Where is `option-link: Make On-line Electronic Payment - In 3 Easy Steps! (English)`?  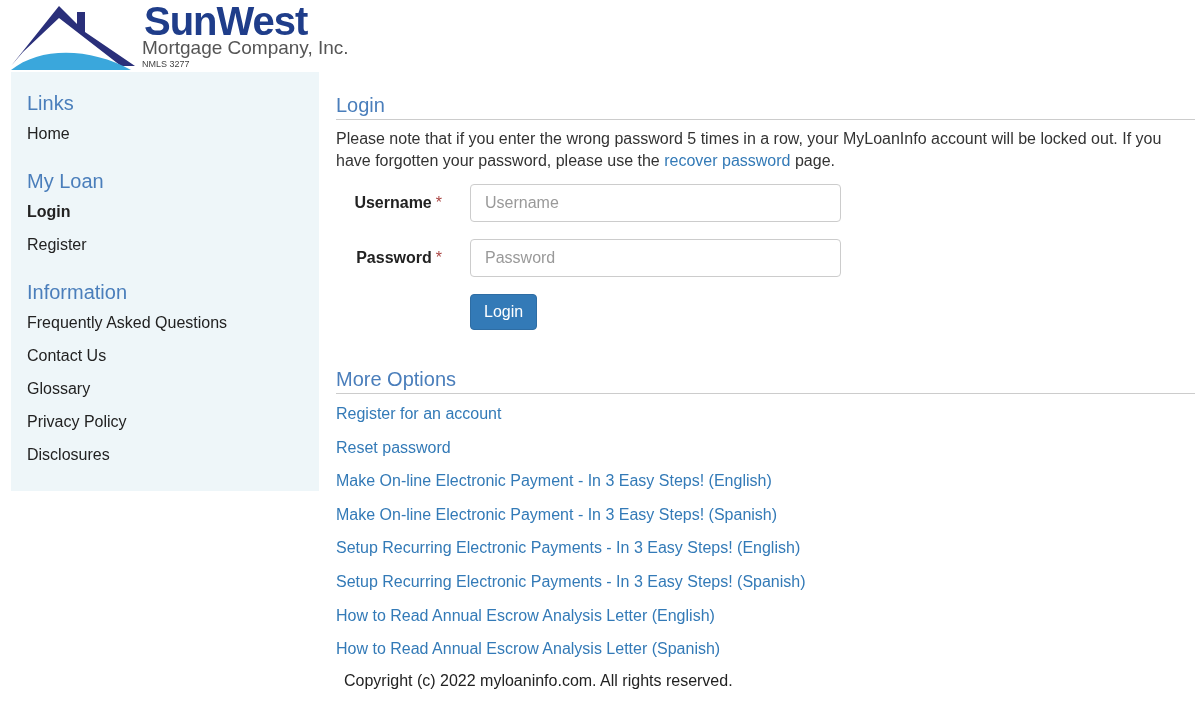 option-link: Make On-line Electronic Payment - In 3 Easy Steps! (English) is located at coordinates (765, 488).